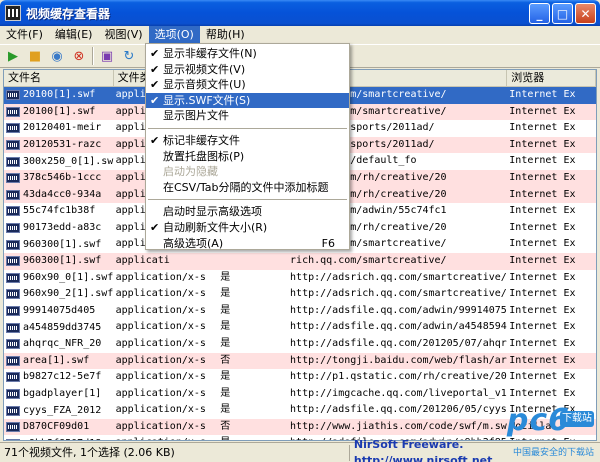  I want to click on window-title: 视频缓存查看器, so click(68, 13).